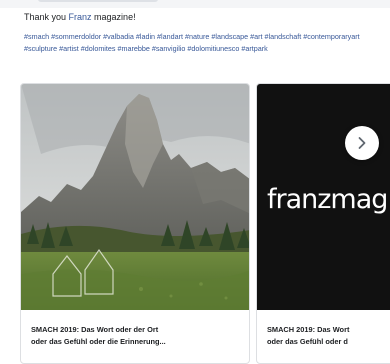  I want to click on previous-post-fragment, so click(195, 4).